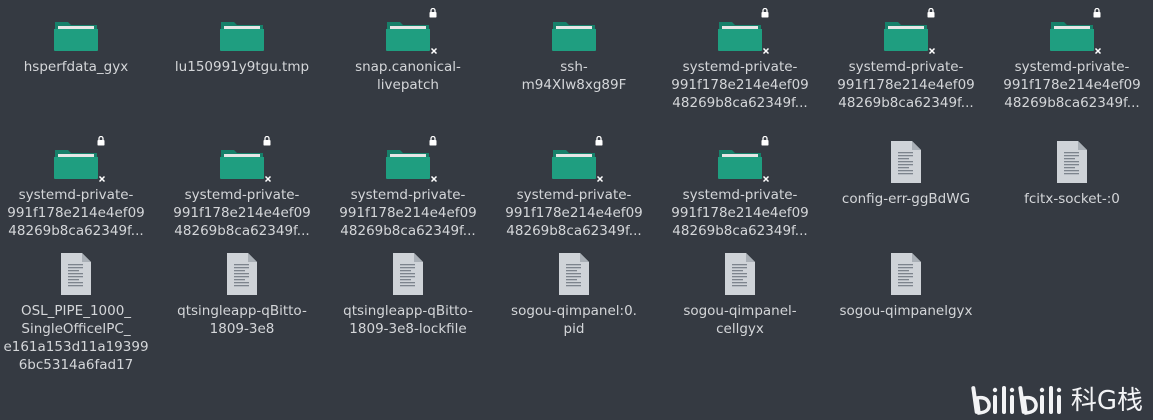 Image resolution: width=1153 pixels, height=420 pixels. I want to click on file-item: config-err-ggBdWG, so click(906, 173).